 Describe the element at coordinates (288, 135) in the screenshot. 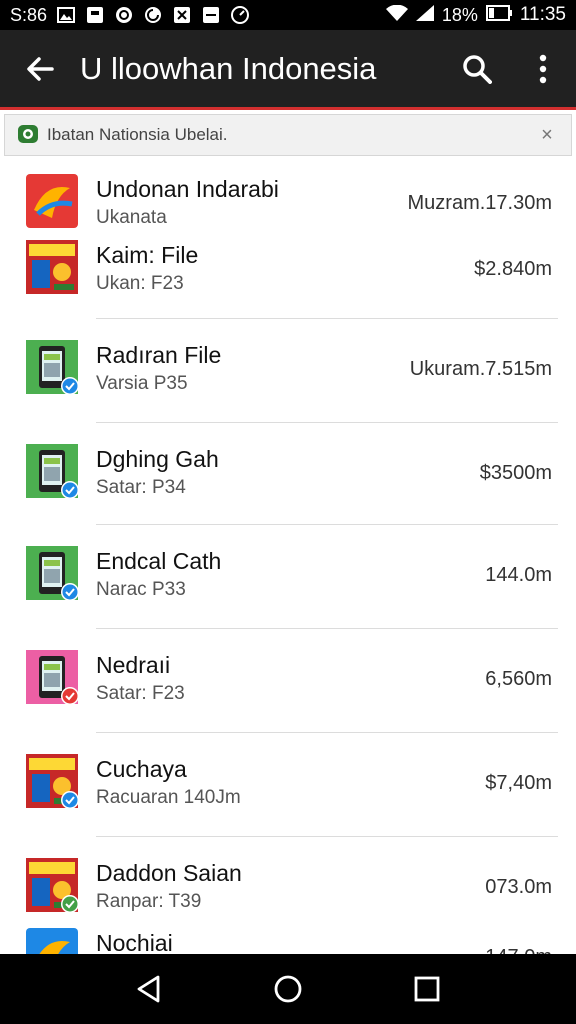

I see `notice-banner: Ibatan Nationsia Ubelai. ×` at that location.